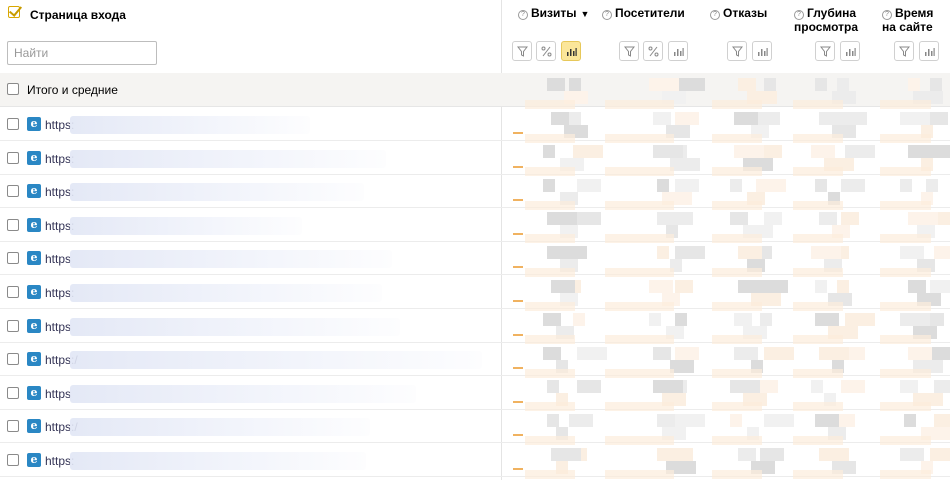 This screenshot has height=480, width=950. I want to click on select-all-checkbox, so click(14, 12).